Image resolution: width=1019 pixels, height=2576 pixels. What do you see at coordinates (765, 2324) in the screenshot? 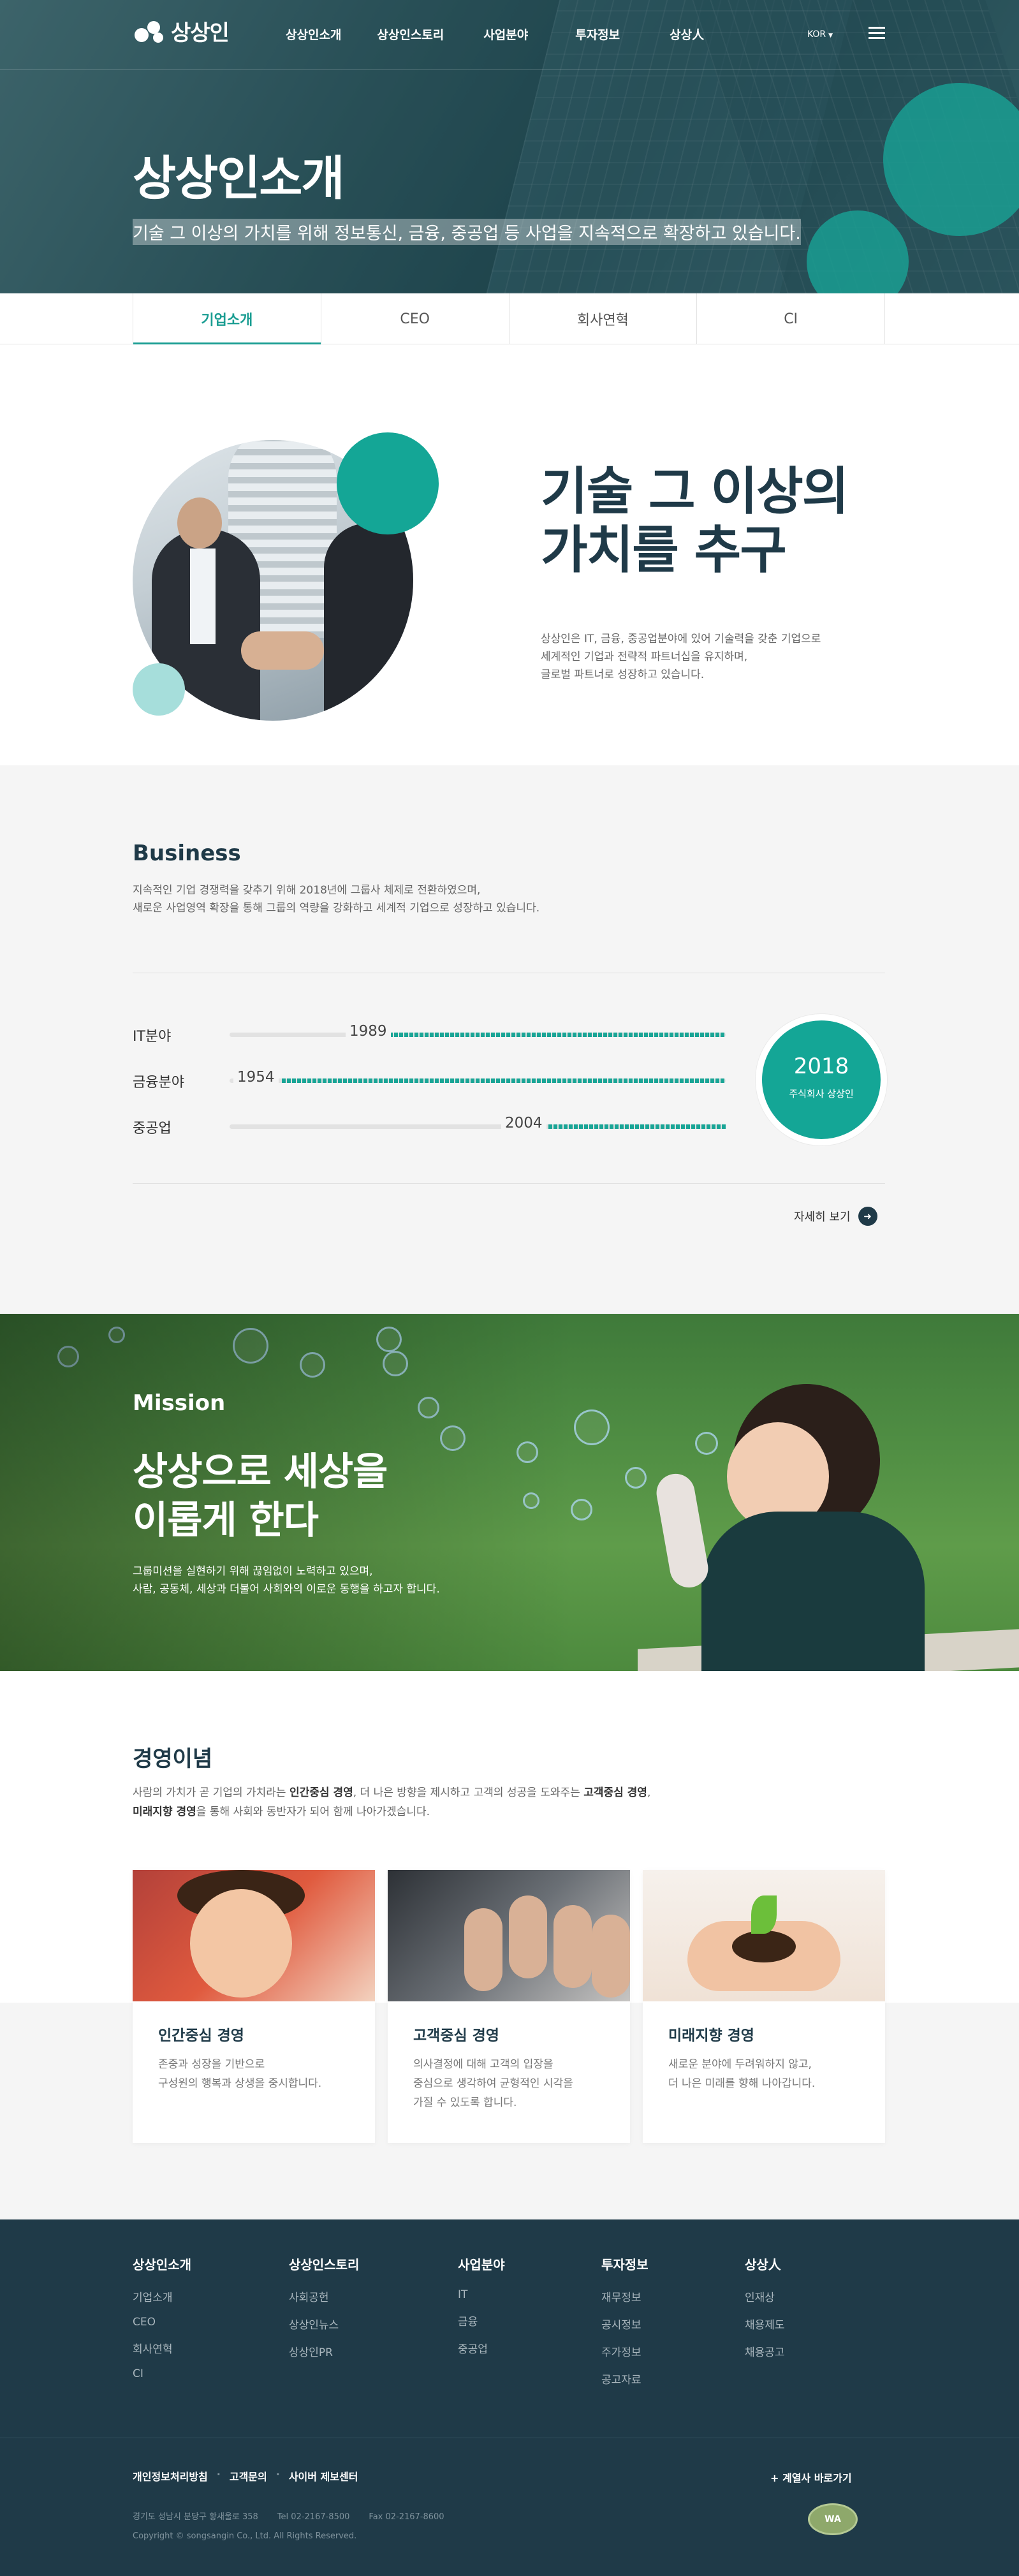
I see `footer-link: 채용제도` at bounding box center [765, 2324].